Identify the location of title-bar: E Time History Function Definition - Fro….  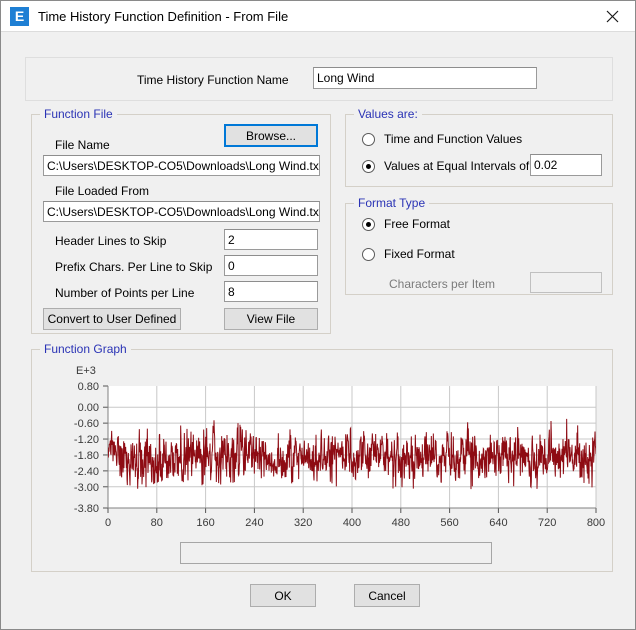
(318, 16).